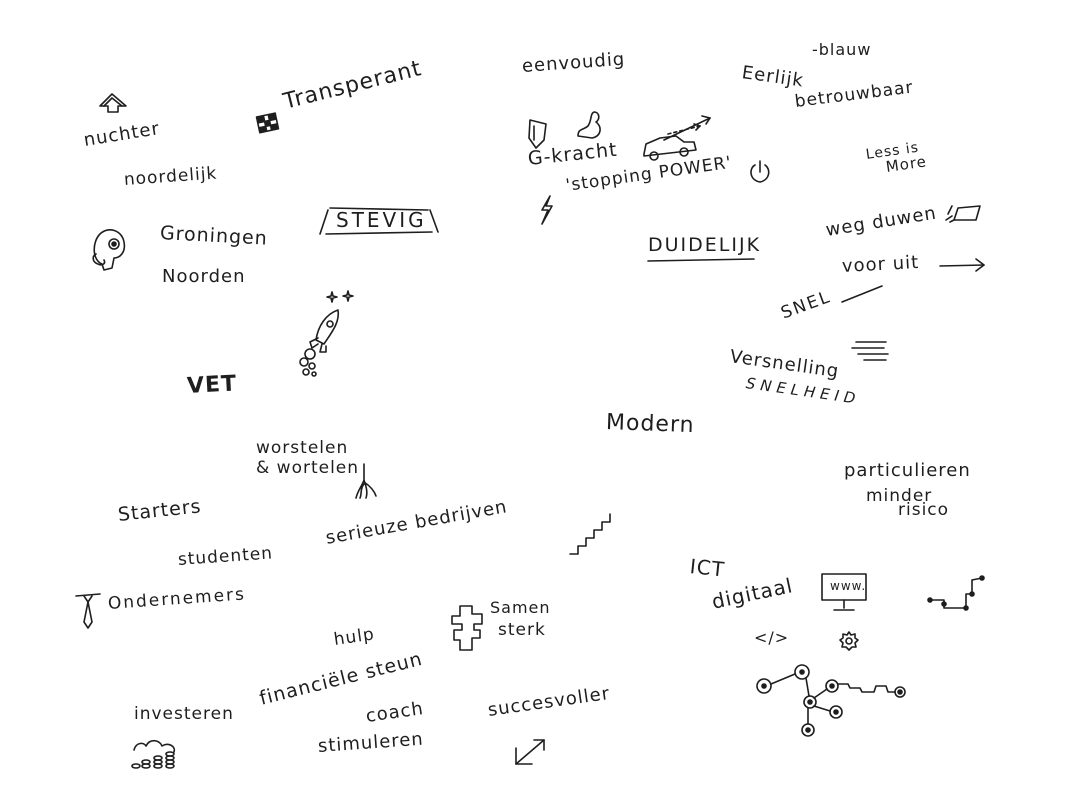  Describe the element at coordinates (267, 123) in the screenshot. I see `checkered-flag-icon` at that location.